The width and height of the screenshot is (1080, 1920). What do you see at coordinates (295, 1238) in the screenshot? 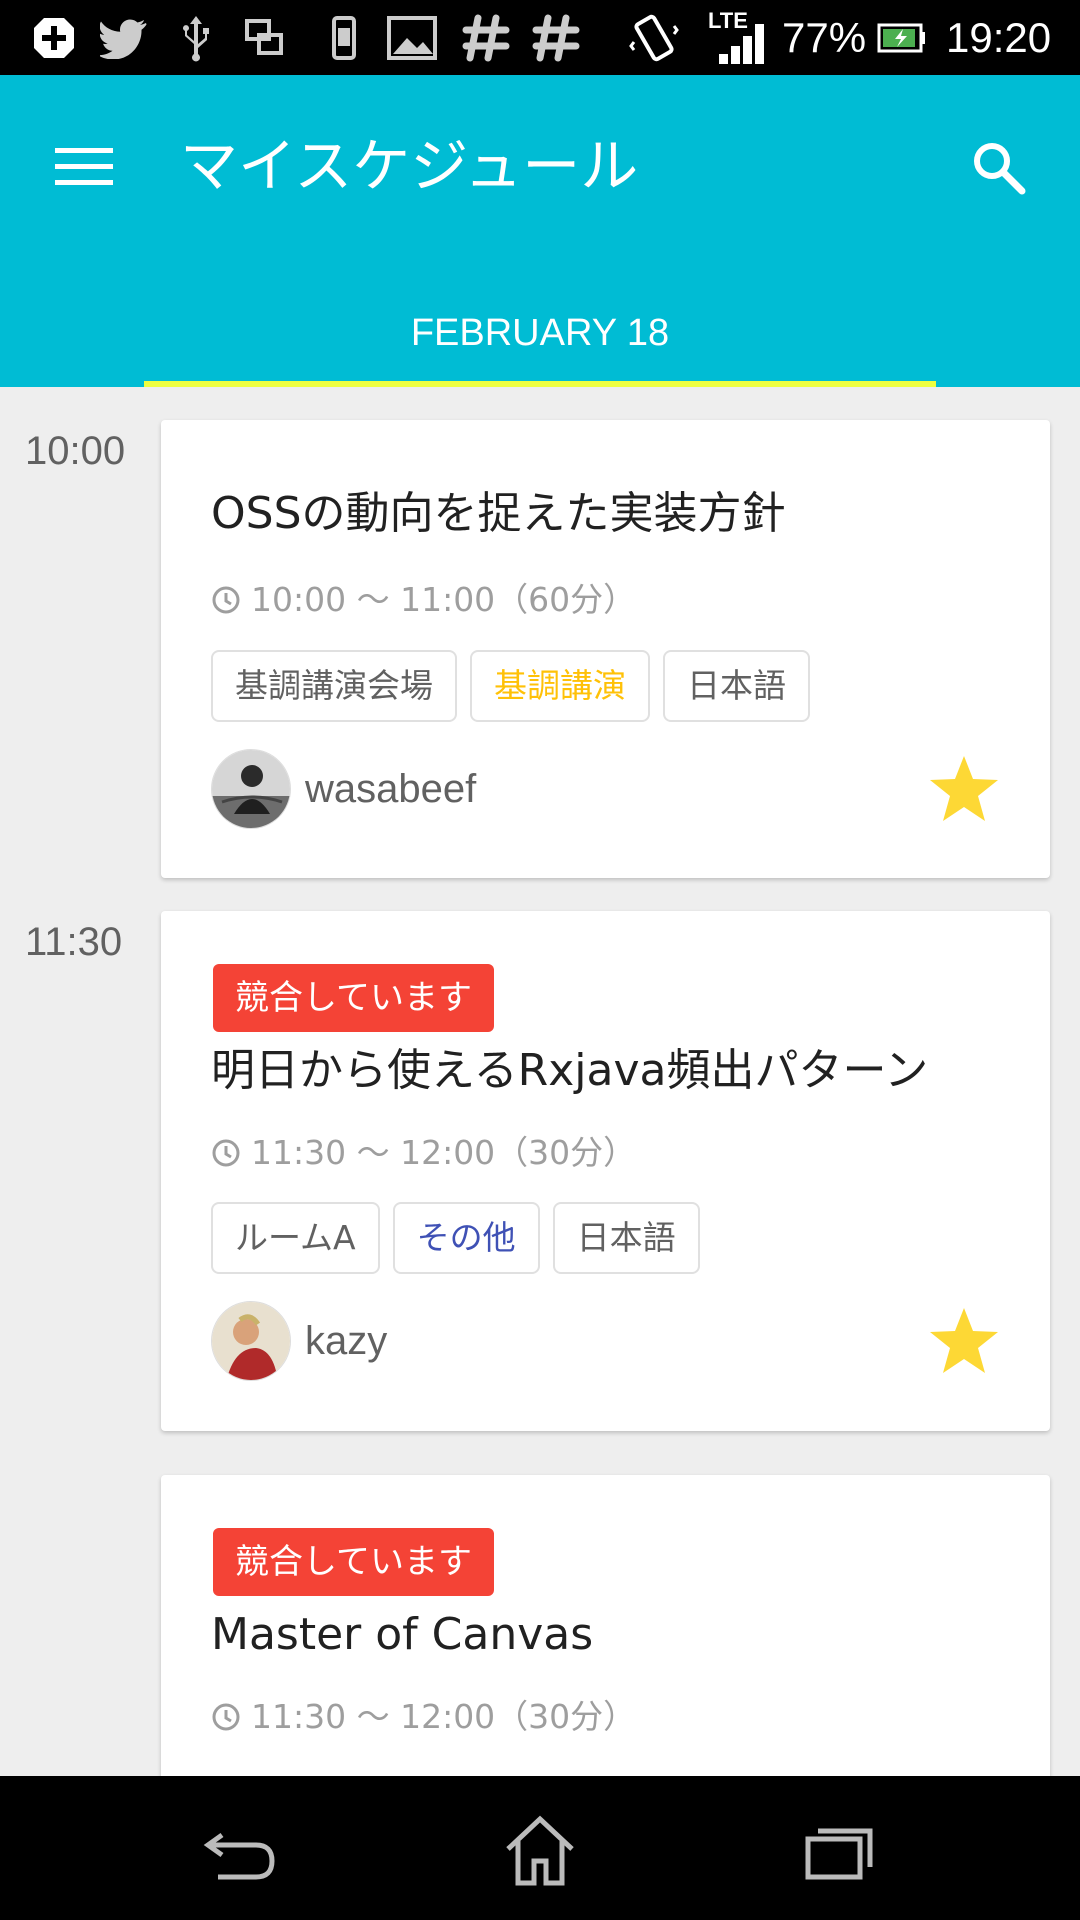
I see `tag-room: ルームA` at bounding box center [295, 1238].